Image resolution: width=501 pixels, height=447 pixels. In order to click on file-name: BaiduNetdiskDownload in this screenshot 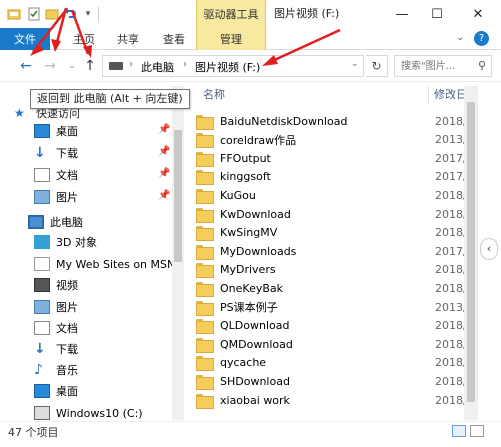, I will do `click(284, 121)`.